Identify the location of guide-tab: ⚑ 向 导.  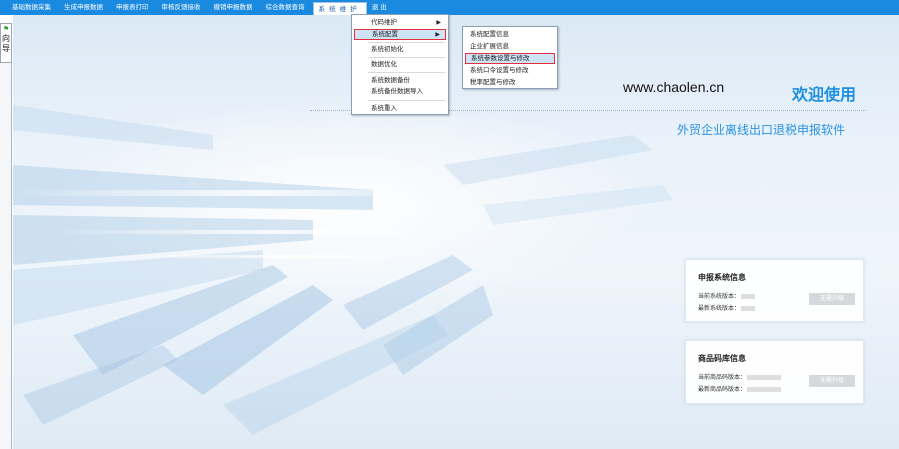
(6, 43).